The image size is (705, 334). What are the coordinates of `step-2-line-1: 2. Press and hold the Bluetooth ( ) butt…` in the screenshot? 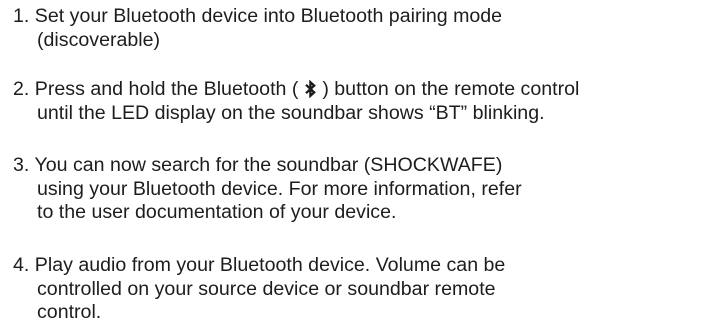 It's located at (289, 90).